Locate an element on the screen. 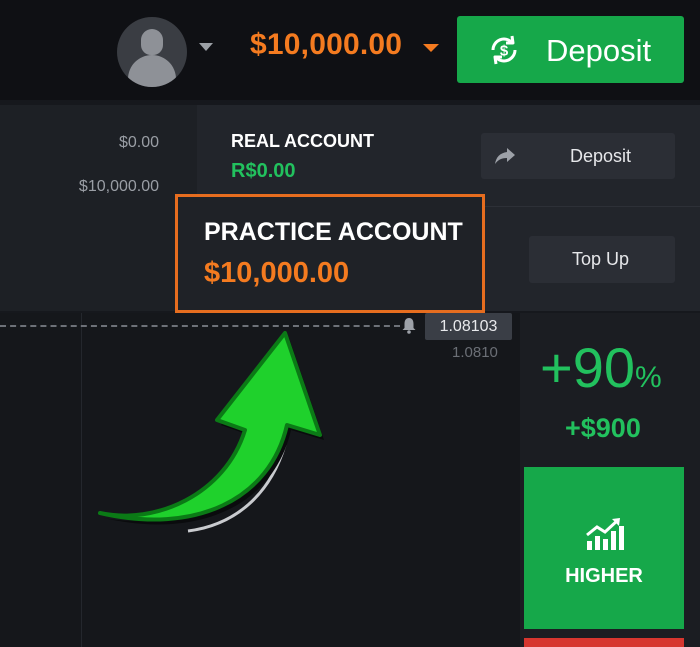  real-deposit-button: Deposit is located at coordinates (578, 156).